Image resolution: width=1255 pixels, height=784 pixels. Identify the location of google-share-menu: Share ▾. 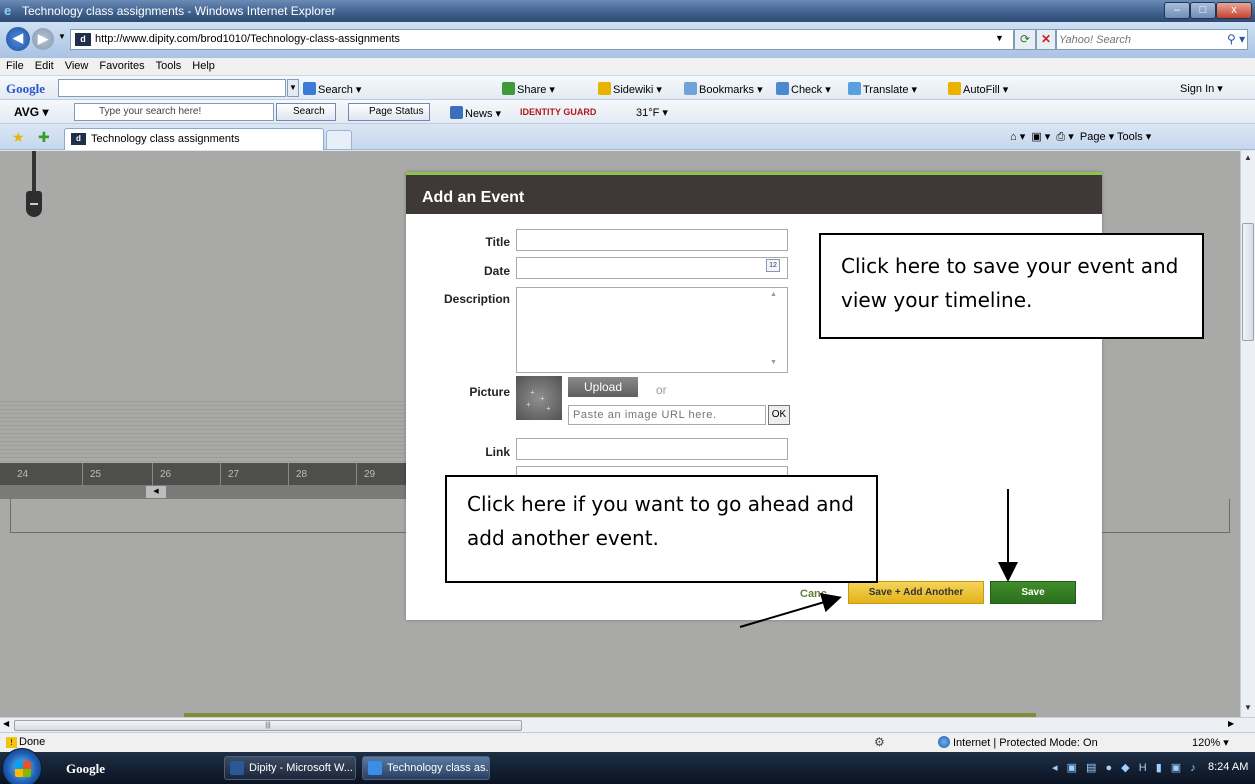
(528, 89).